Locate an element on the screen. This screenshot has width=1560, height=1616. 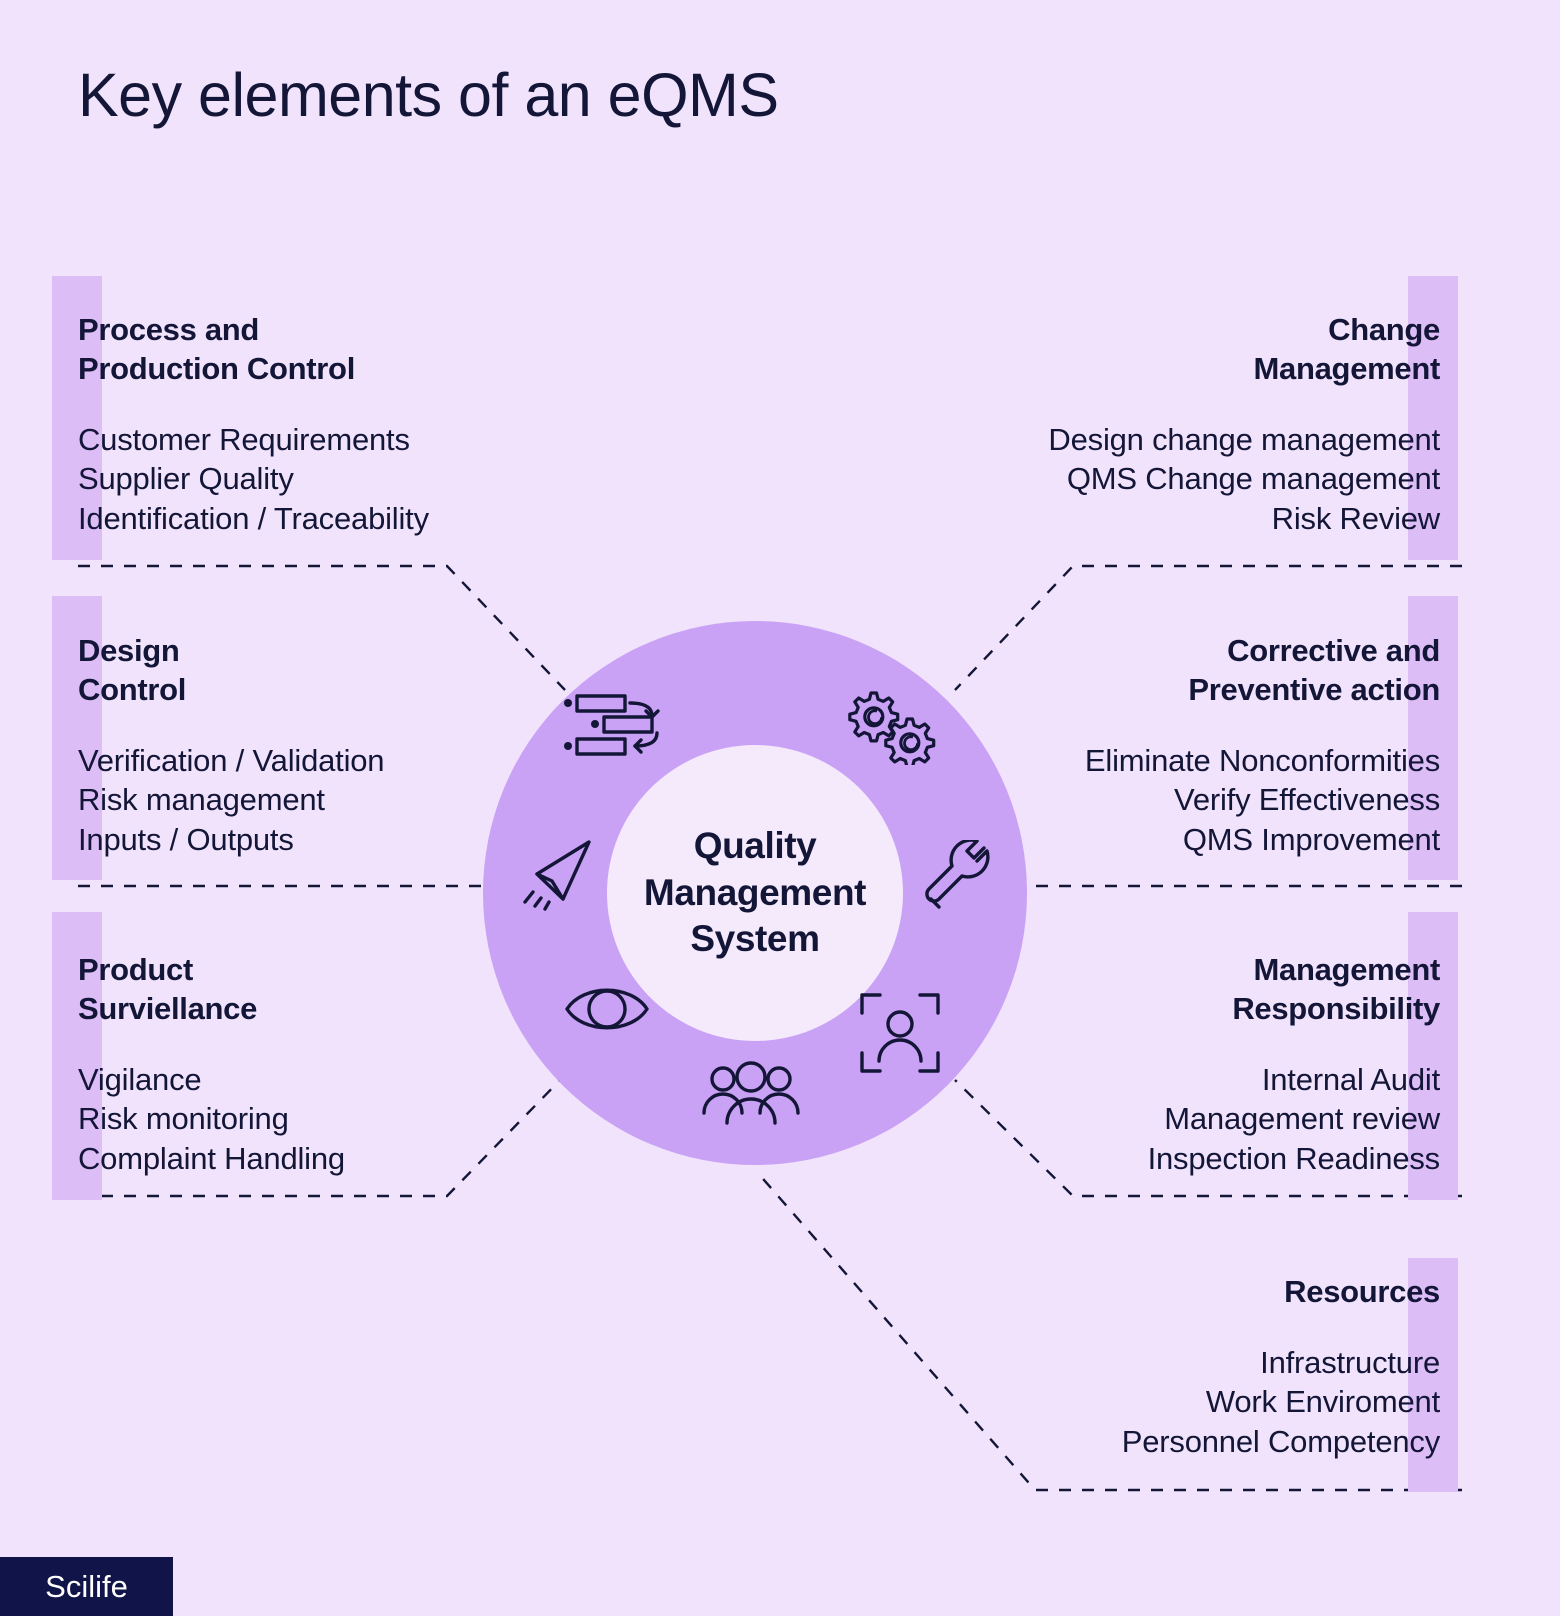
page-title: Key elements of an eQMS is located at coordinates (428, 95).